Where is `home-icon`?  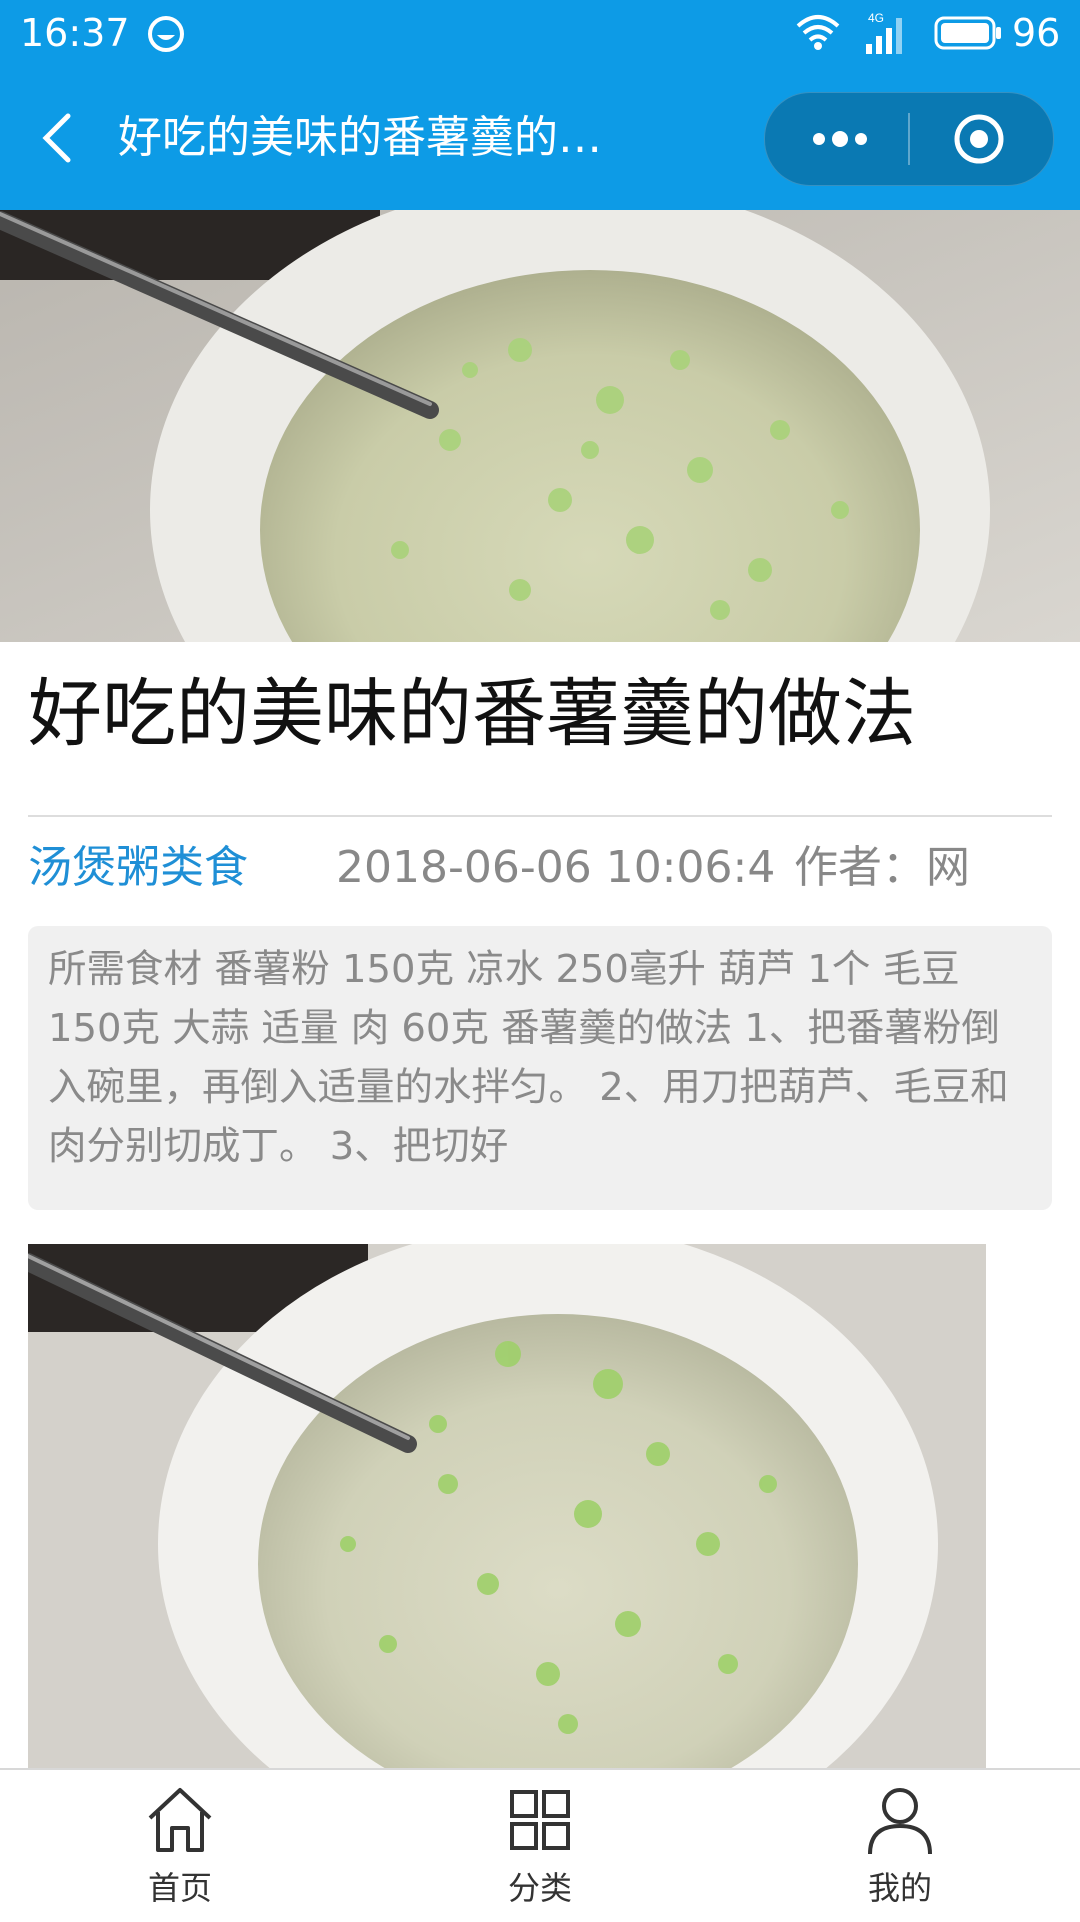
home-icon is located at coordinates (180, 1820).